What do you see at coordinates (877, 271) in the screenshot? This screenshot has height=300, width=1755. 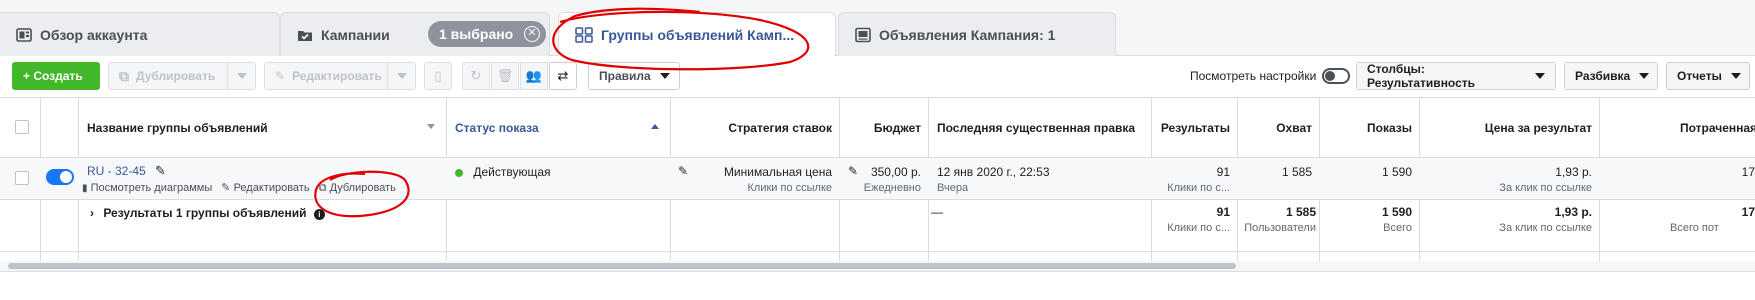 I see `divider` at bounding box center [877, 271].